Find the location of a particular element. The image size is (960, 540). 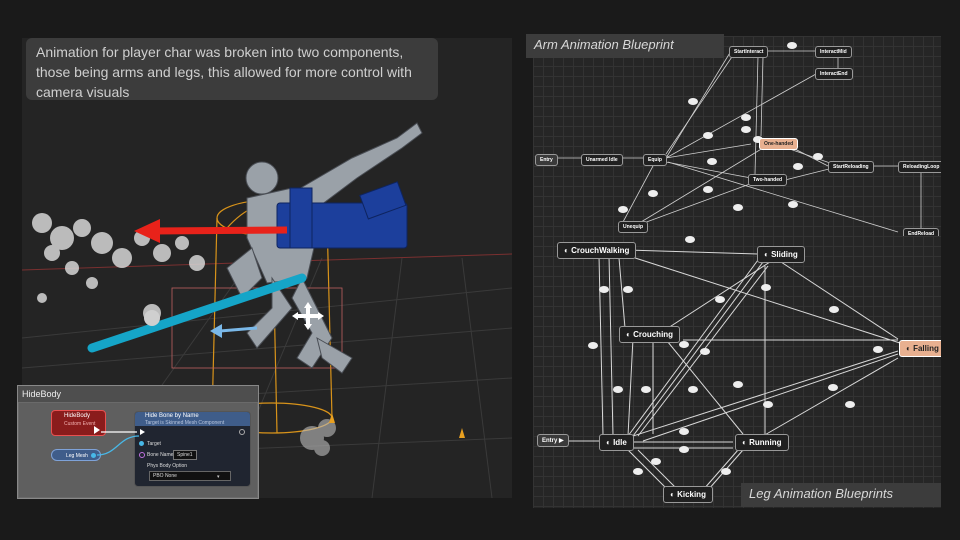

arm-state-unequip: Unequip is located at coordinates (633, 227).